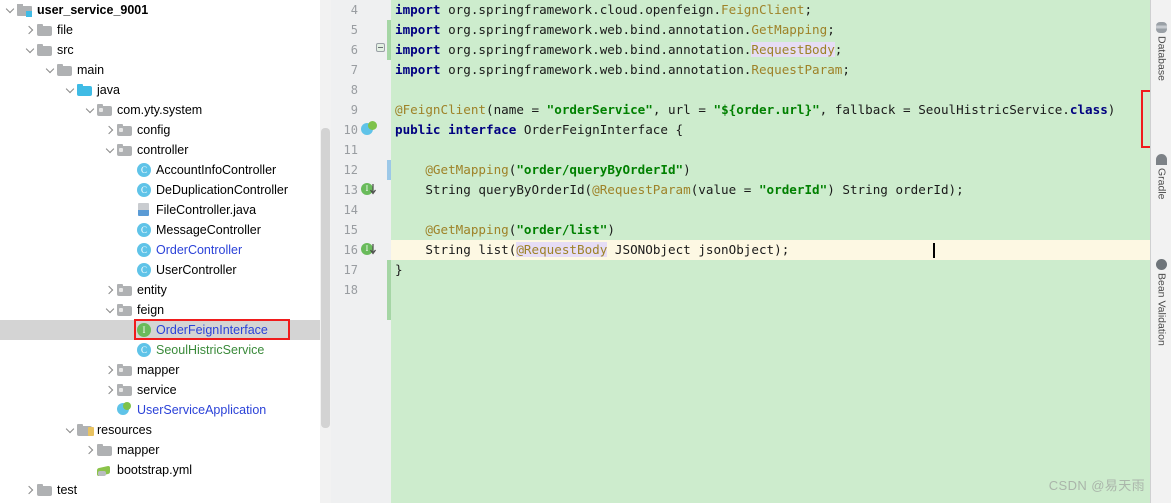 The height and width of the screenshot is (503, 1171). Describe the element at coordinates (165, 210) in the screenshot. I see `tree-item-filecontroller-java: FileController.java` at that location.